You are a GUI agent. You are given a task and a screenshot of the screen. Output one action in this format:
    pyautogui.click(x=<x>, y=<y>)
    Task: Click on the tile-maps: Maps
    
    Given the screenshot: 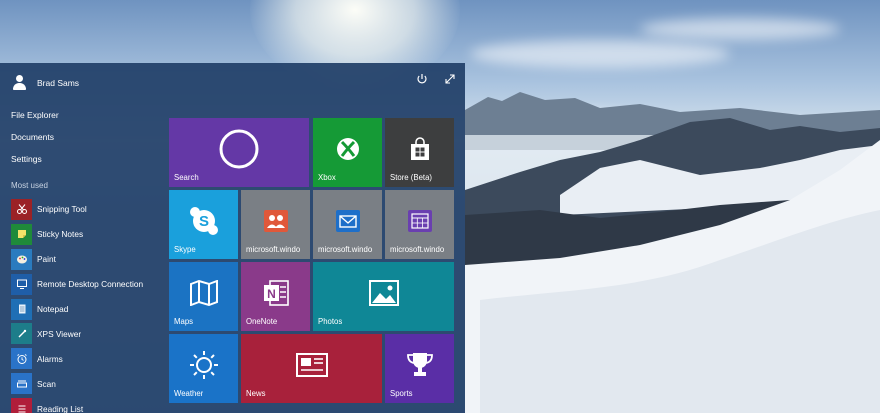 What is the action you would take?
    pyautogui.click(x=203, y=296)
    